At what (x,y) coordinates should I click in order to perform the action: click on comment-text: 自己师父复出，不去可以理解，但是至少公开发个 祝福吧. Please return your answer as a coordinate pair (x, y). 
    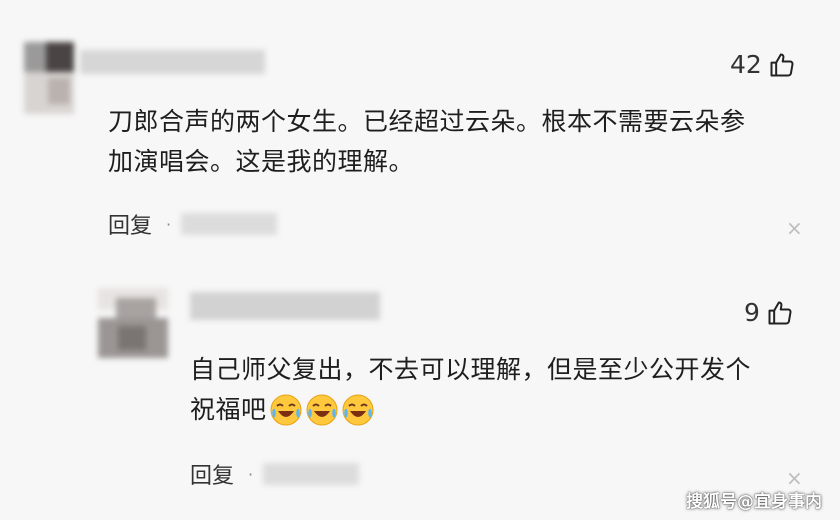
    Looking at the image, I should click on (470, 390).